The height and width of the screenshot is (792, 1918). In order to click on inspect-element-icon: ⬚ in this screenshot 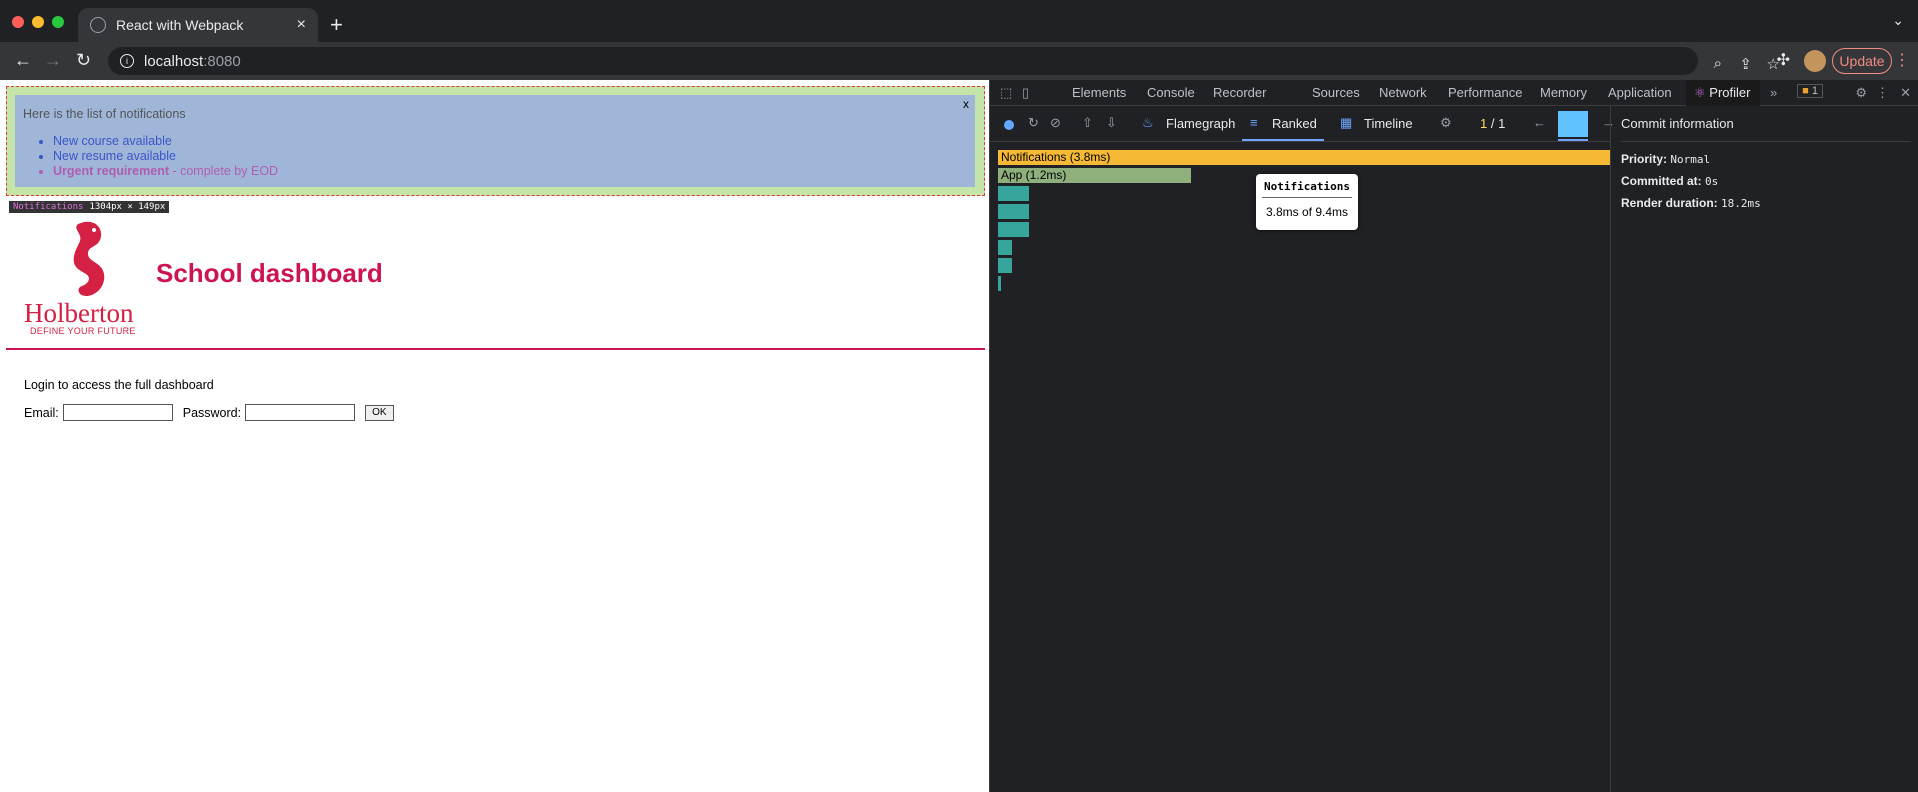, I will do `click(1006, 93)`.